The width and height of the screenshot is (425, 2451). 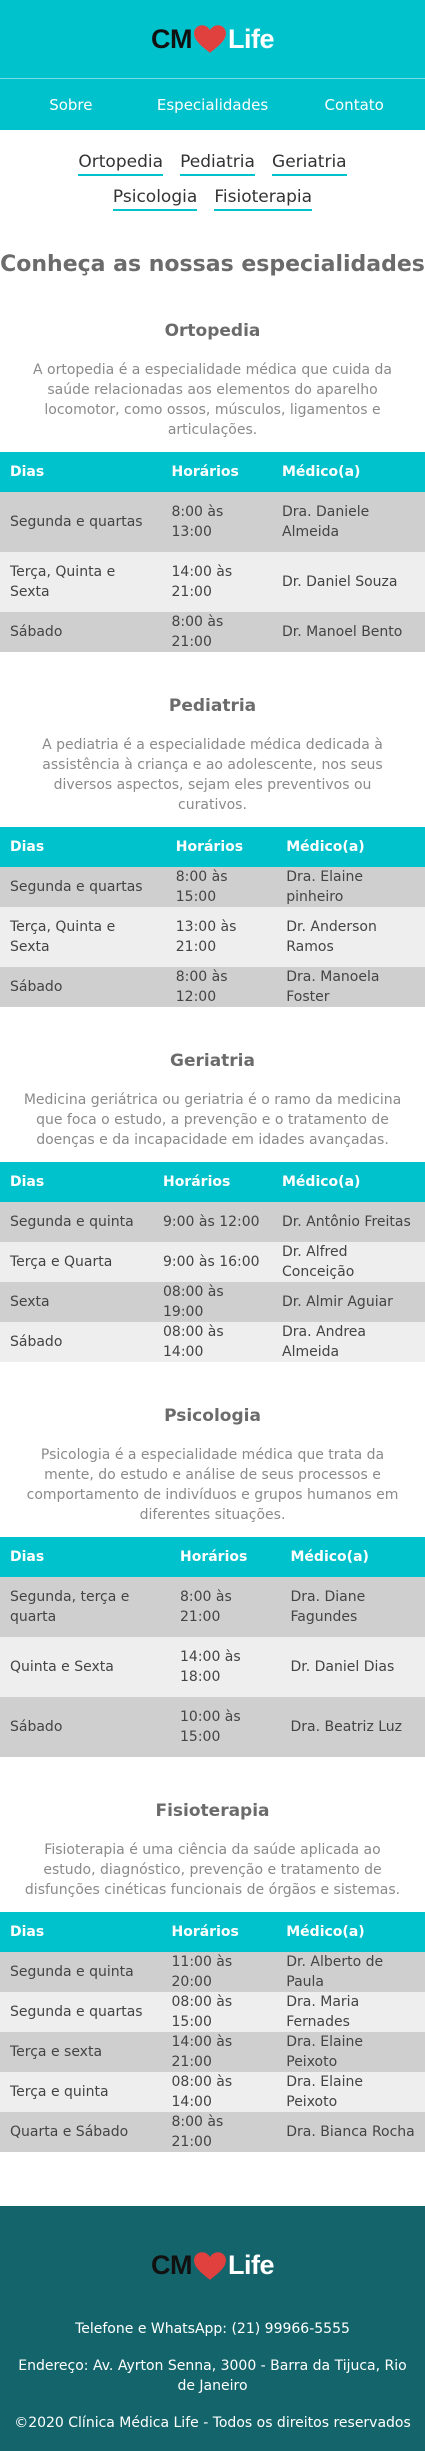 I want to click on cell-doctor: Dra. Manoela Foster, so click(x=350, y=987).